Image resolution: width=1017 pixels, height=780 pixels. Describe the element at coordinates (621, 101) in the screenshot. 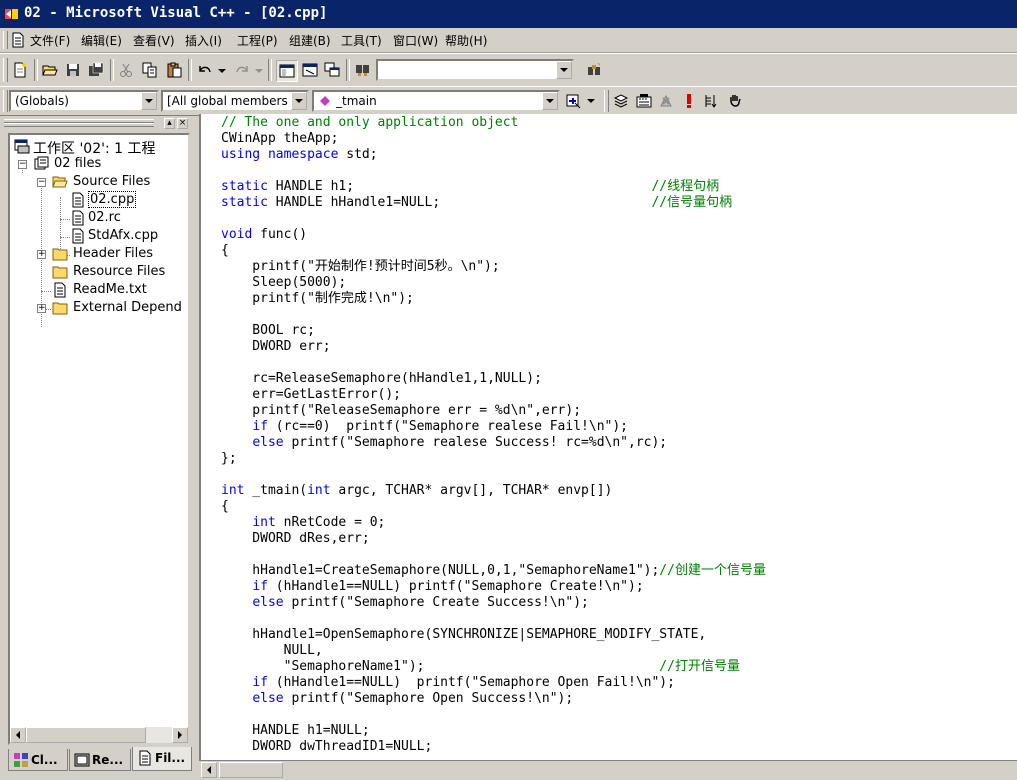

I see `compile-button` at that location.